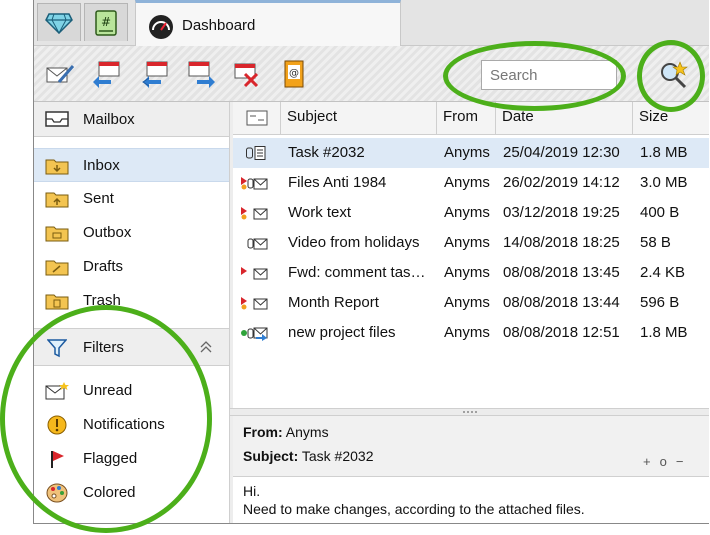  I want to click on speedometer-icon, so click(161, 27).